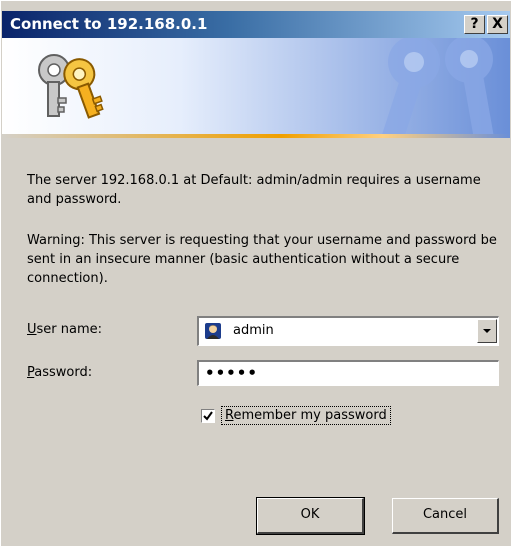 This screenshot has width=511, height=546. What do you see at coordinates (63, 372) in the screenshot?
I see `password-label-rest: assword:` at bounding box center [63, 372].